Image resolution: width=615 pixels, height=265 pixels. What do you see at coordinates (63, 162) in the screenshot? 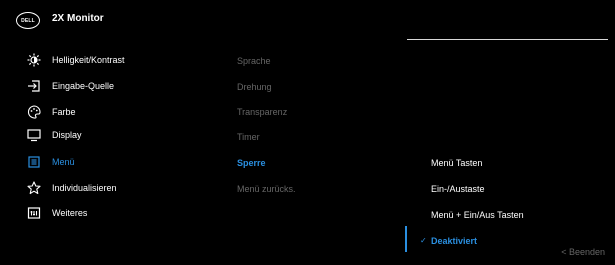
I see `menu-item-label: Menü` at bounding box center [63, 162].